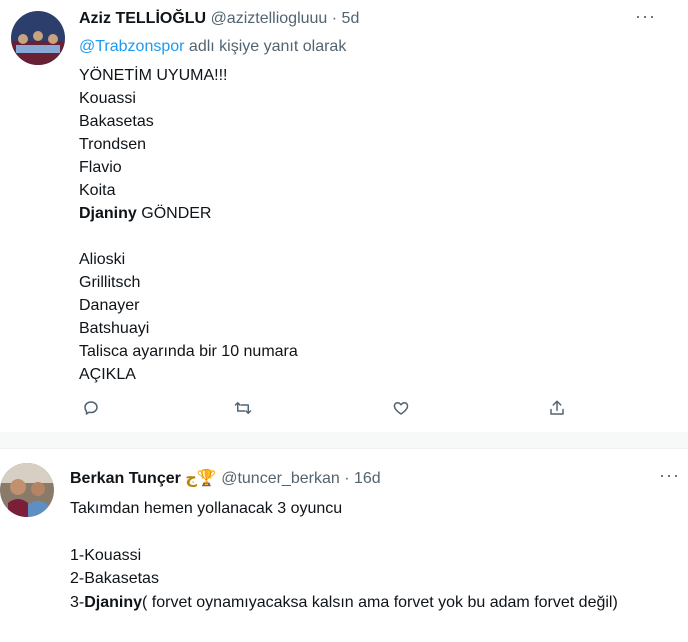 The height and width of the screenshot is (642, 688). I want to click on tweet-line-suffix: GÖNDER, so click(176, 213).